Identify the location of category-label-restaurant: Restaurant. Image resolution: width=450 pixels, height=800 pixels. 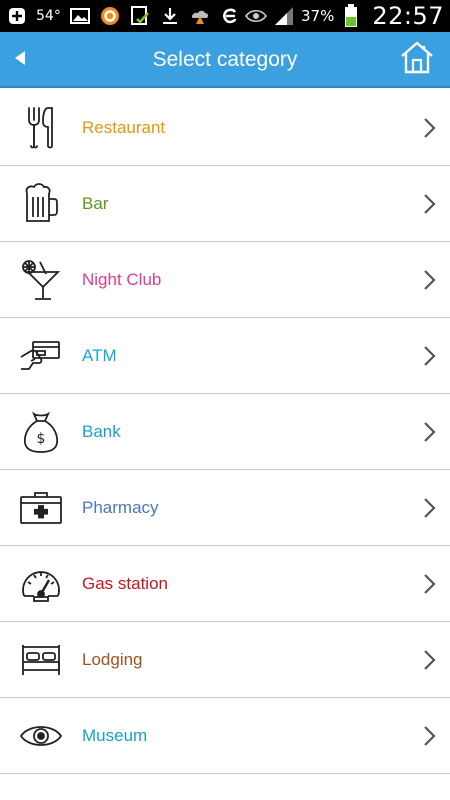
(124, 127).